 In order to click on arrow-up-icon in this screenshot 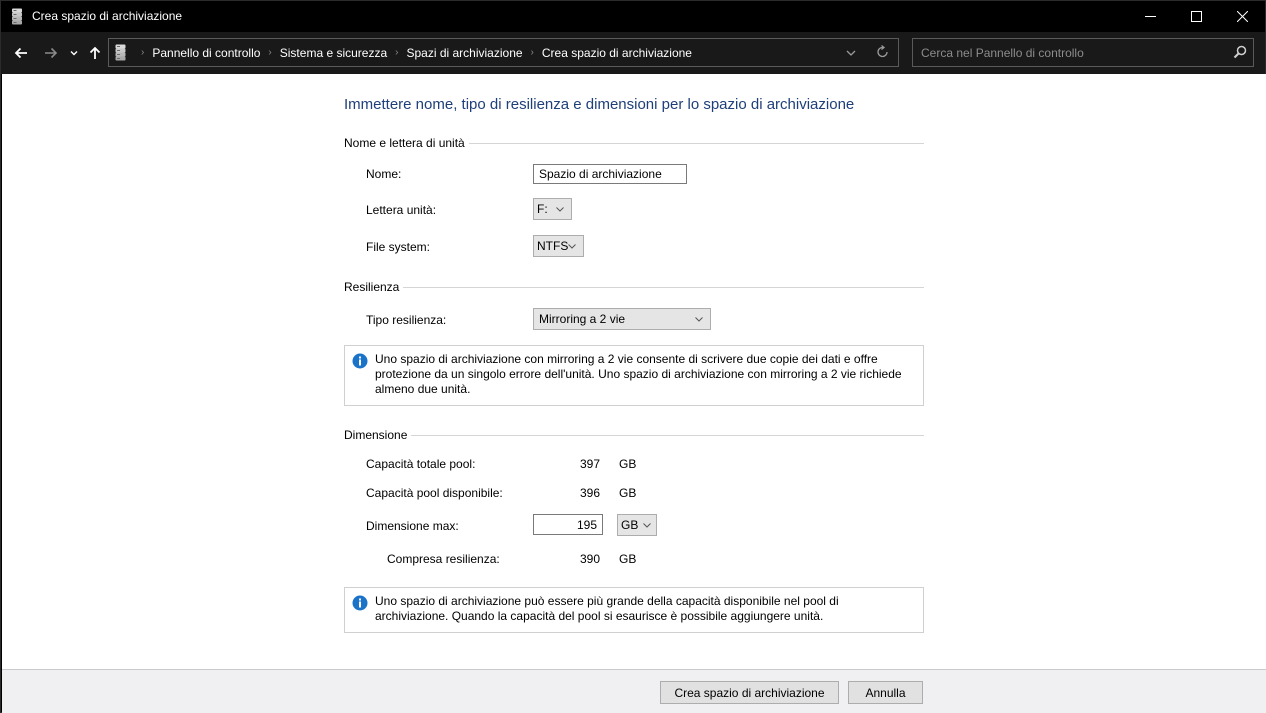, I will do `click(95, 52)`.